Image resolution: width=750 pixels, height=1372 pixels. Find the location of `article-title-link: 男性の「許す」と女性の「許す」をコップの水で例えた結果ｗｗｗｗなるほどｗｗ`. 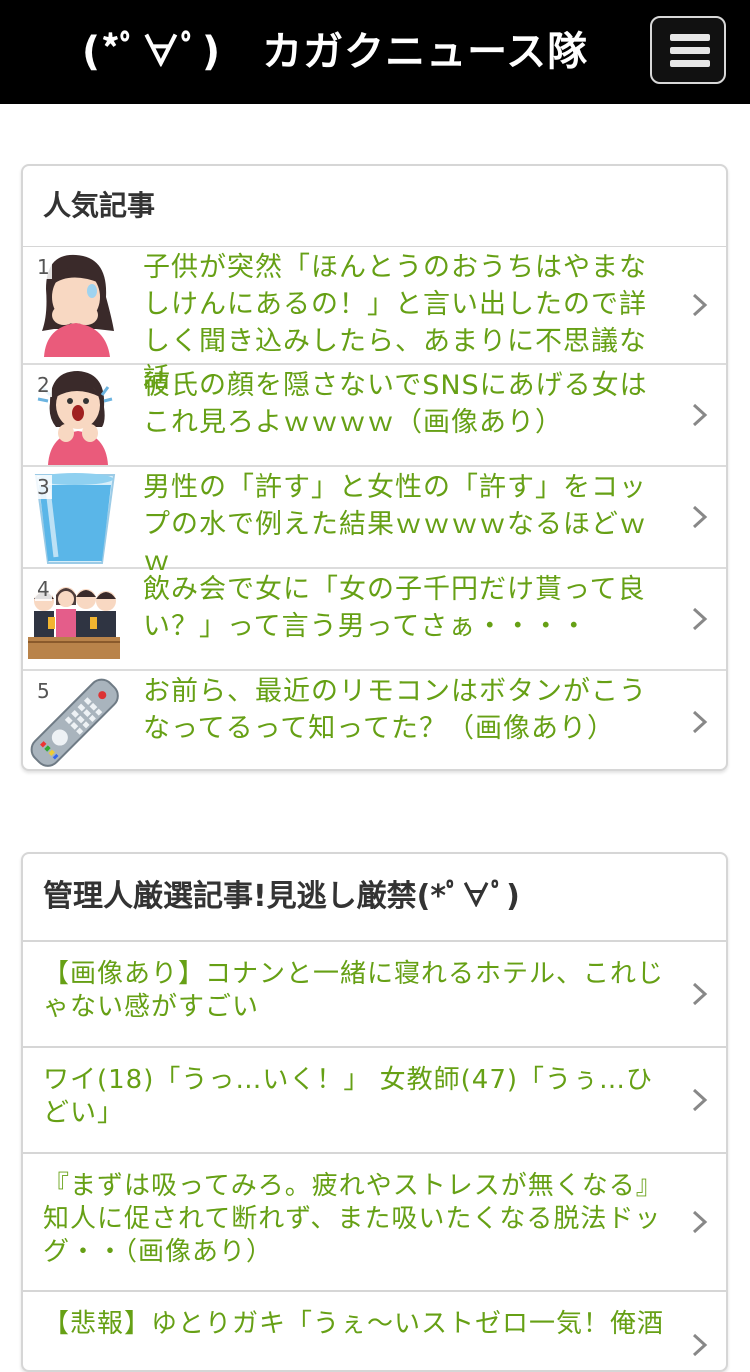

article-title-link: 男性の「許す」と女性の「許す」をコップの水で例えた結果ｗｗｗｗなるほどｗｗ is located at coordinates (408, 524).